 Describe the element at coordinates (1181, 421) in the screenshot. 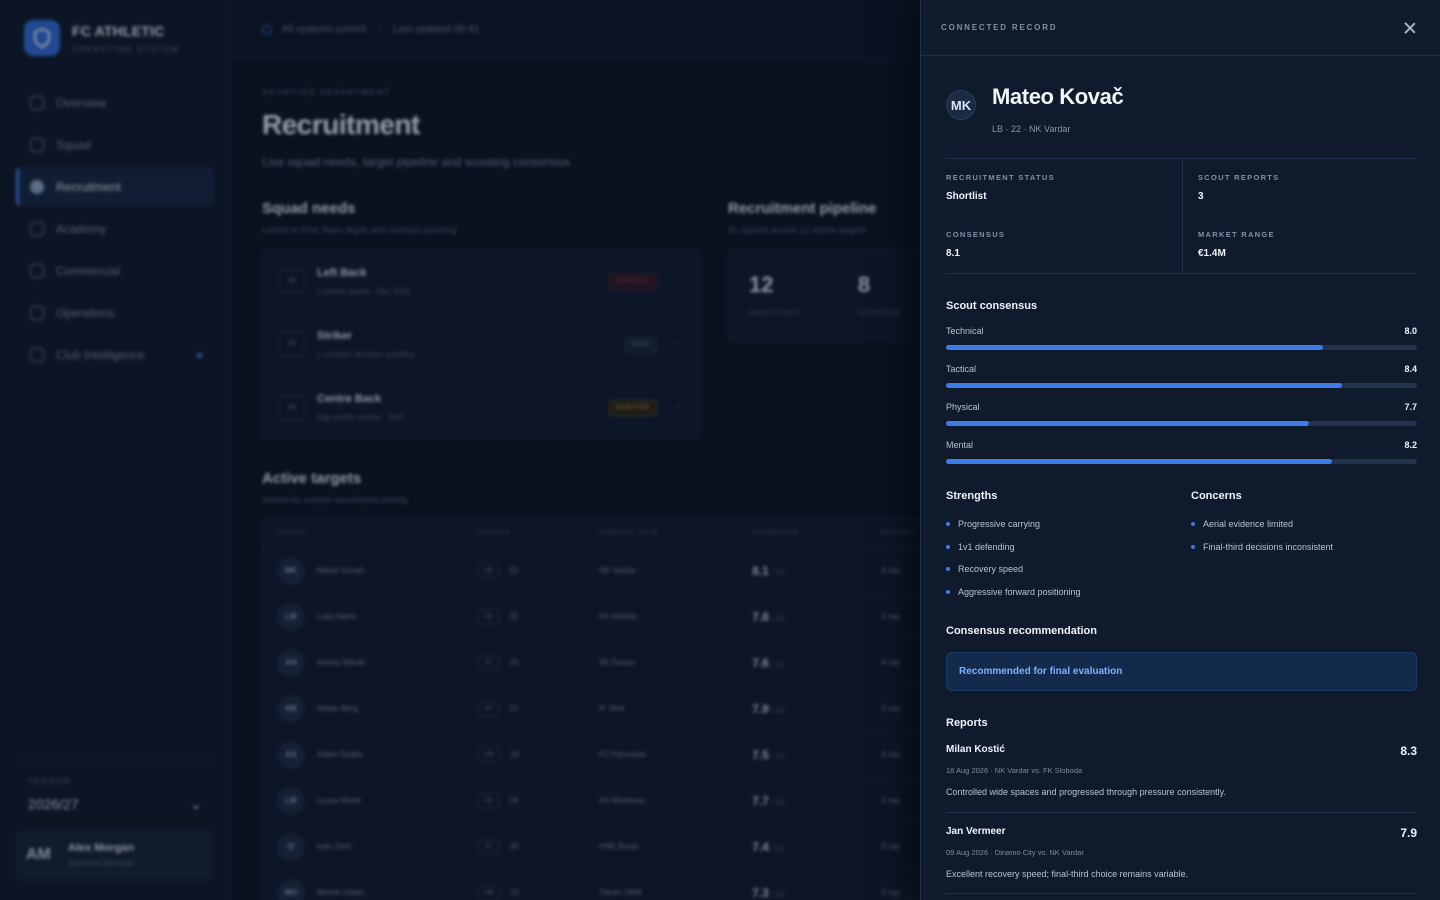

I see `consensus-row-physical: Physical 7.7` at that location.